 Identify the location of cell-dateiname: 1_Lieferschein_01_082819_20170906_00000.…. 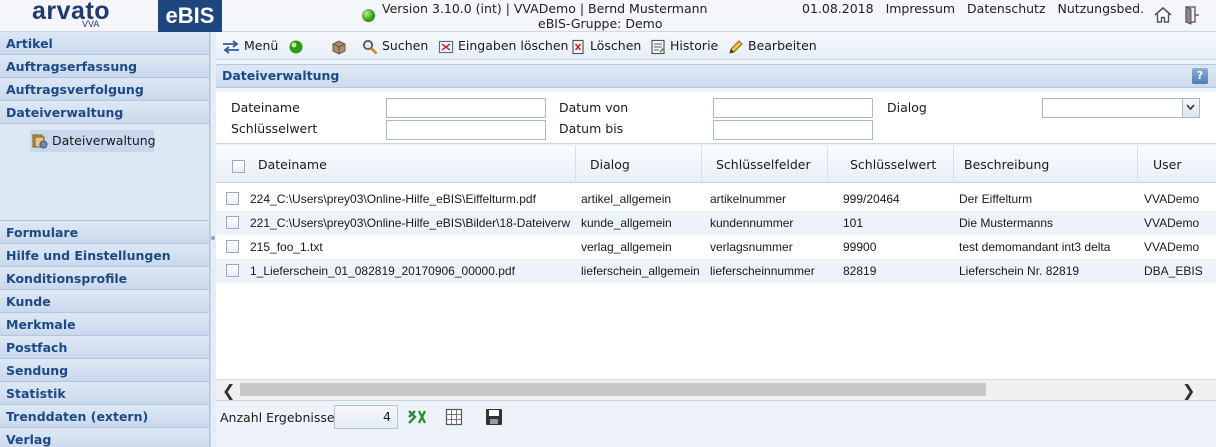
(382, 271).